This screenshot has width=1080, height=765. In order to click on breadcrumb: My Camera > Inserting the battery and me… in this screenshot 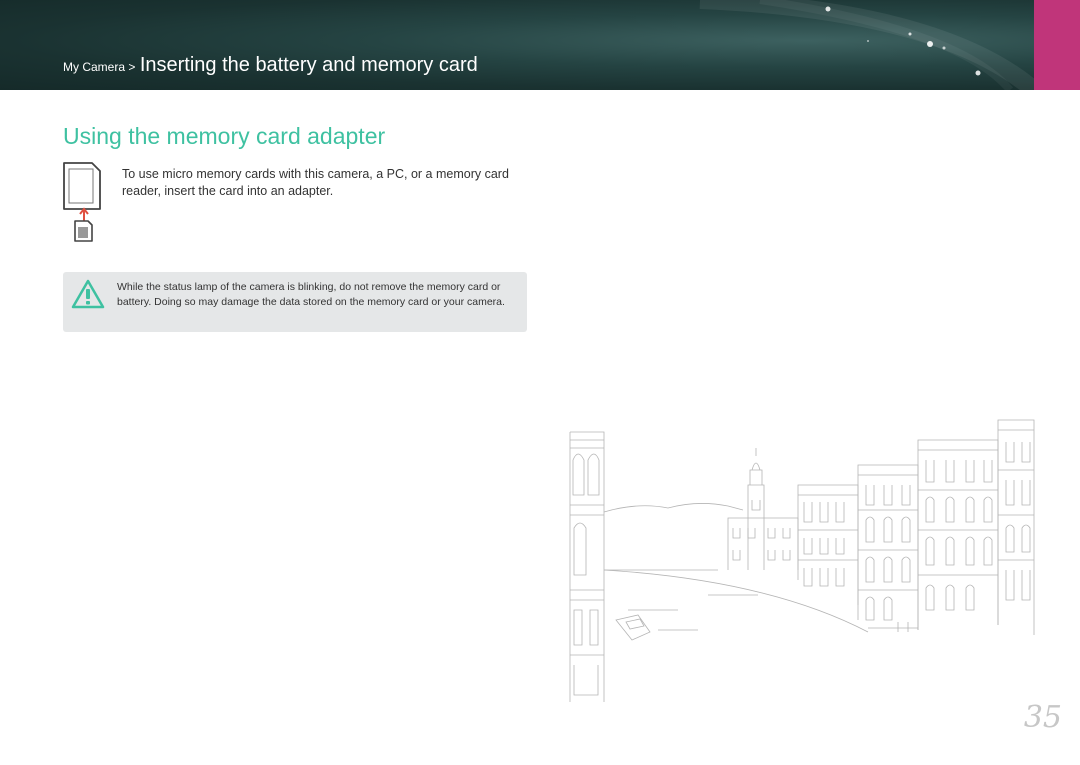, I will do `click(270, 65)`.